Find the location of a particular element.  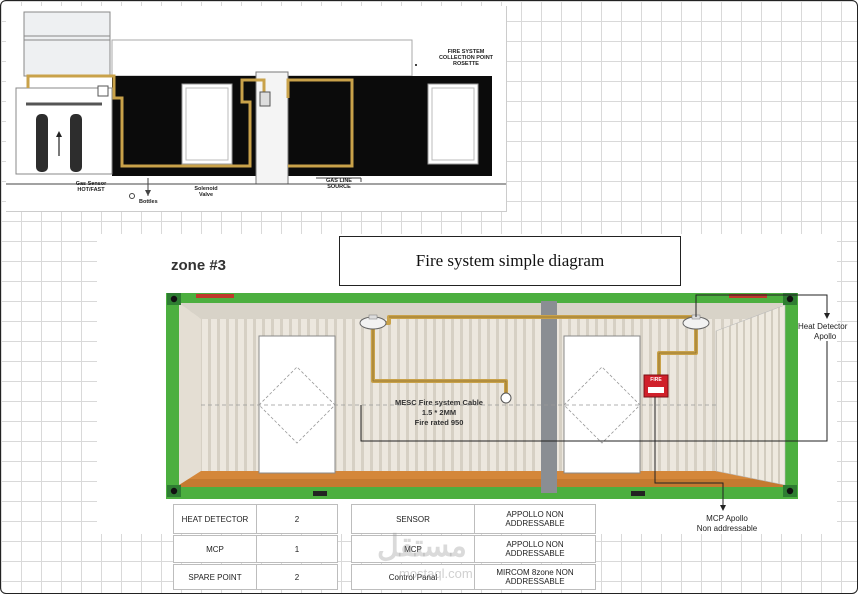

bottles-label: Bottles is located at coordinates (148, 202).